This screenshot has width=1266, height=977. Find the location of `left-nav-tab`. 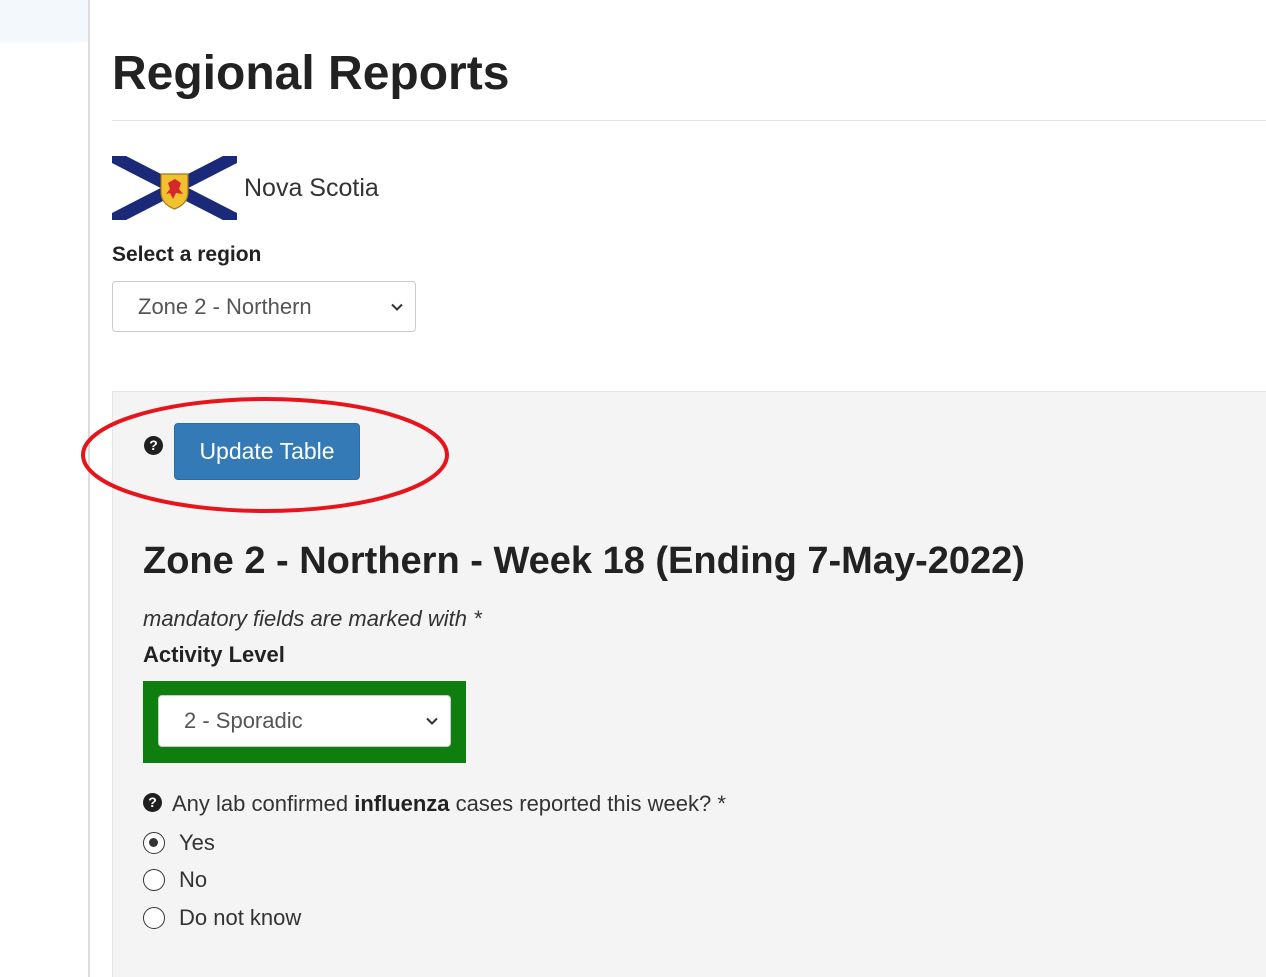

left-nav-tab is located at coordinates (44, 21).